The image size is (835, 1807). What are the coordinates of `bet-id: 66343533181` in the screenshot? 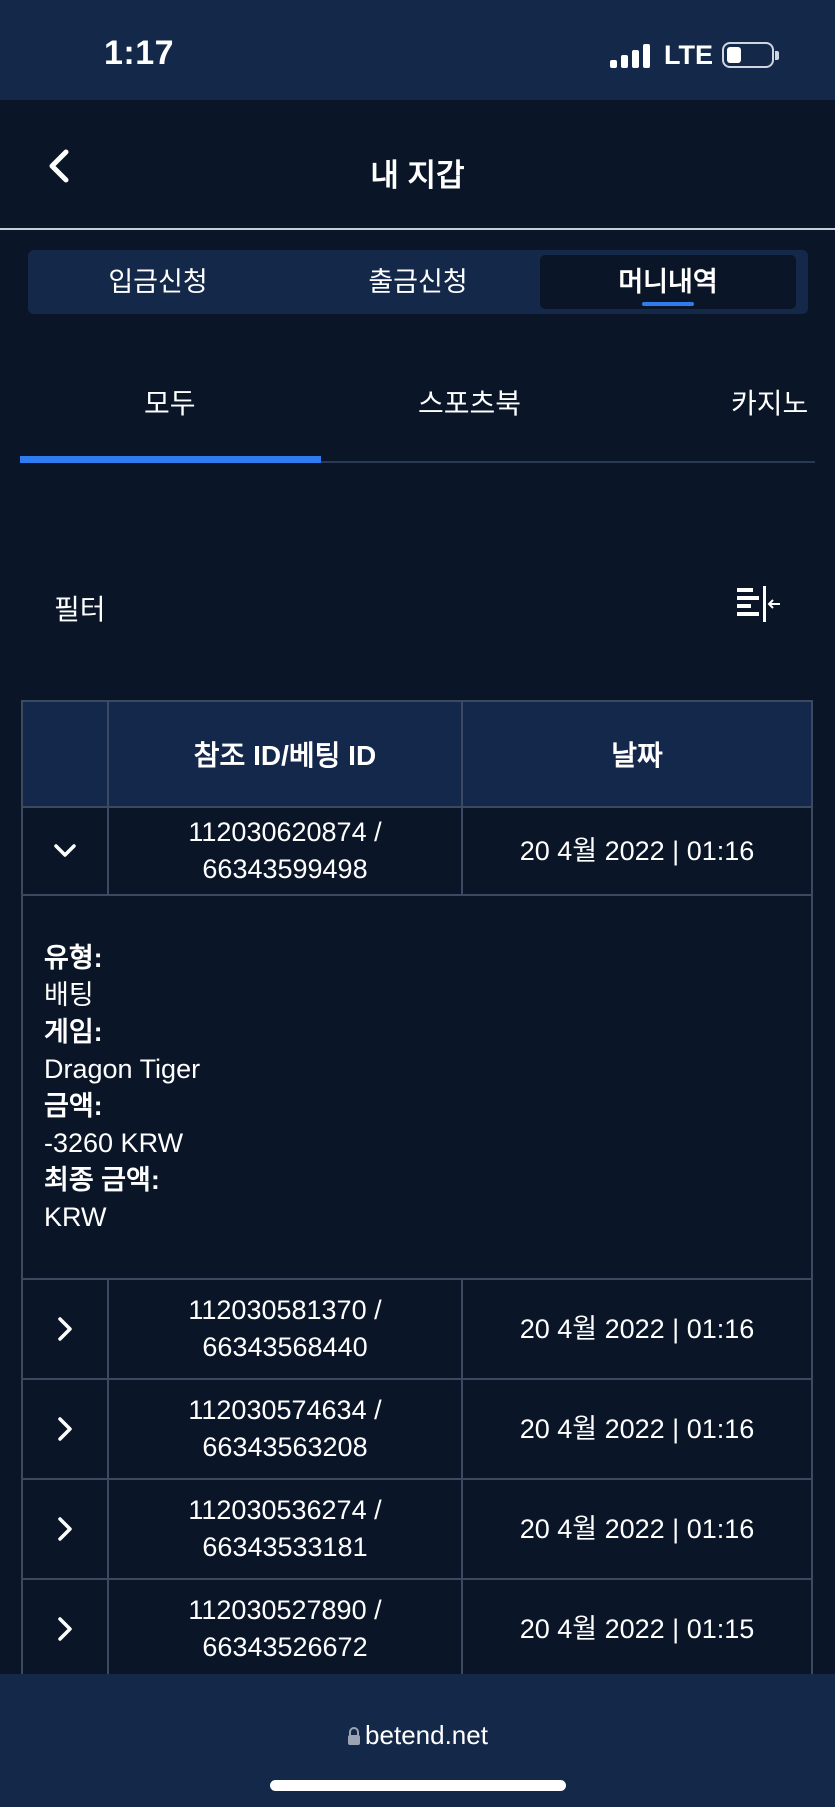 It's located at (285, 1547).